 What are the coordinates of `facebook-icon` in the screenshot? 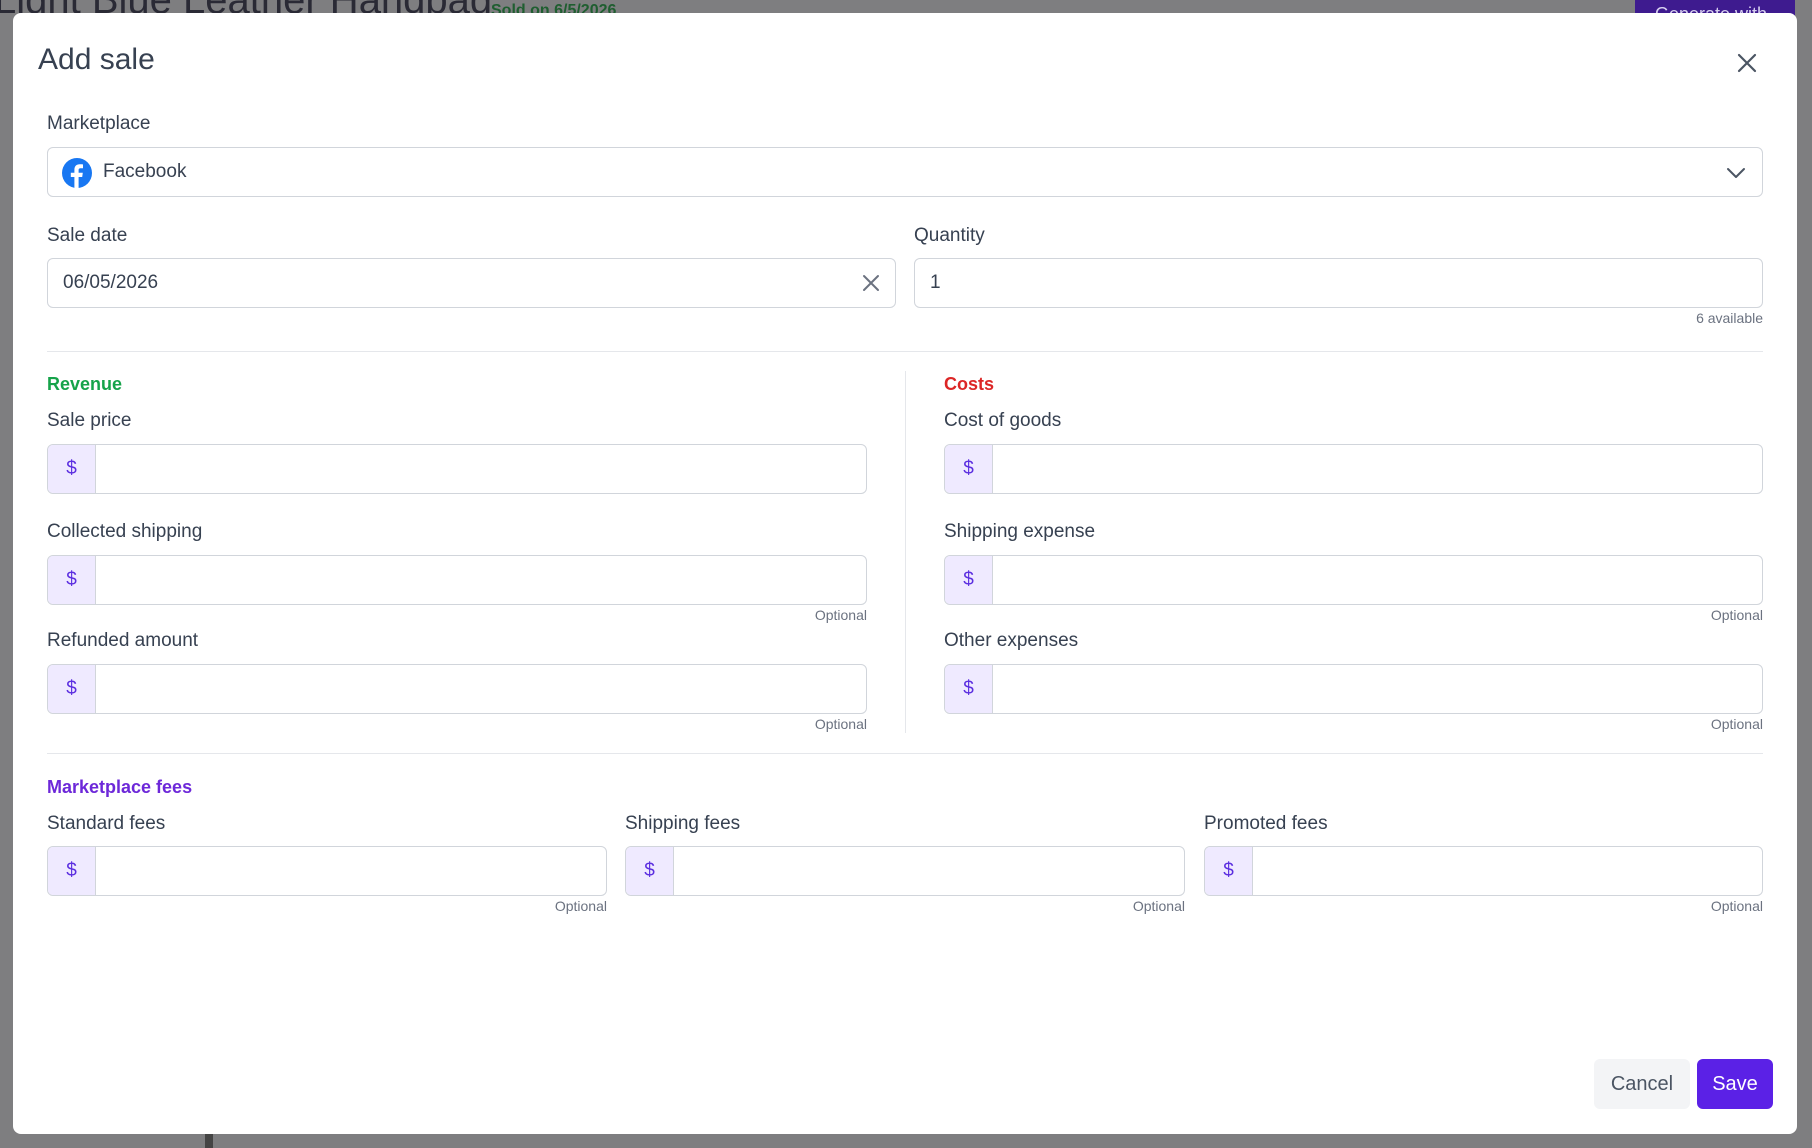 It's located at (77, 173).